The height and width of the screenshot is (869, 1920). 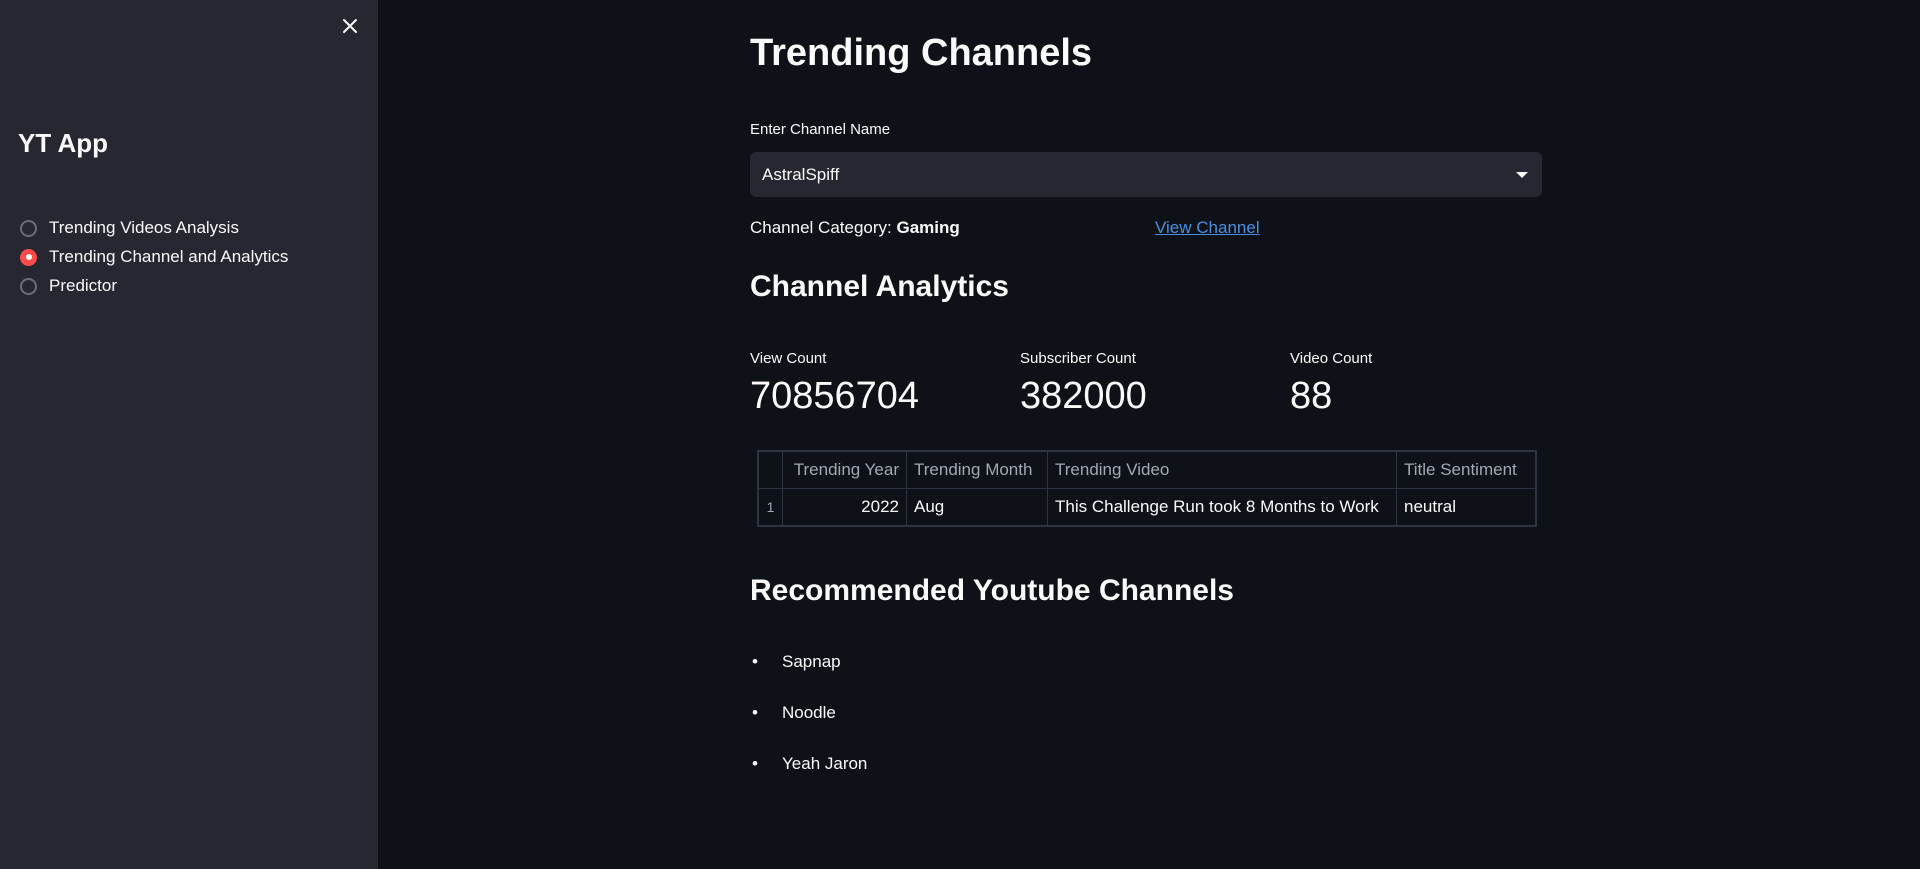 I want to click on table-header-sentiment: Title Sentiment, so click(x=1466, y=470).